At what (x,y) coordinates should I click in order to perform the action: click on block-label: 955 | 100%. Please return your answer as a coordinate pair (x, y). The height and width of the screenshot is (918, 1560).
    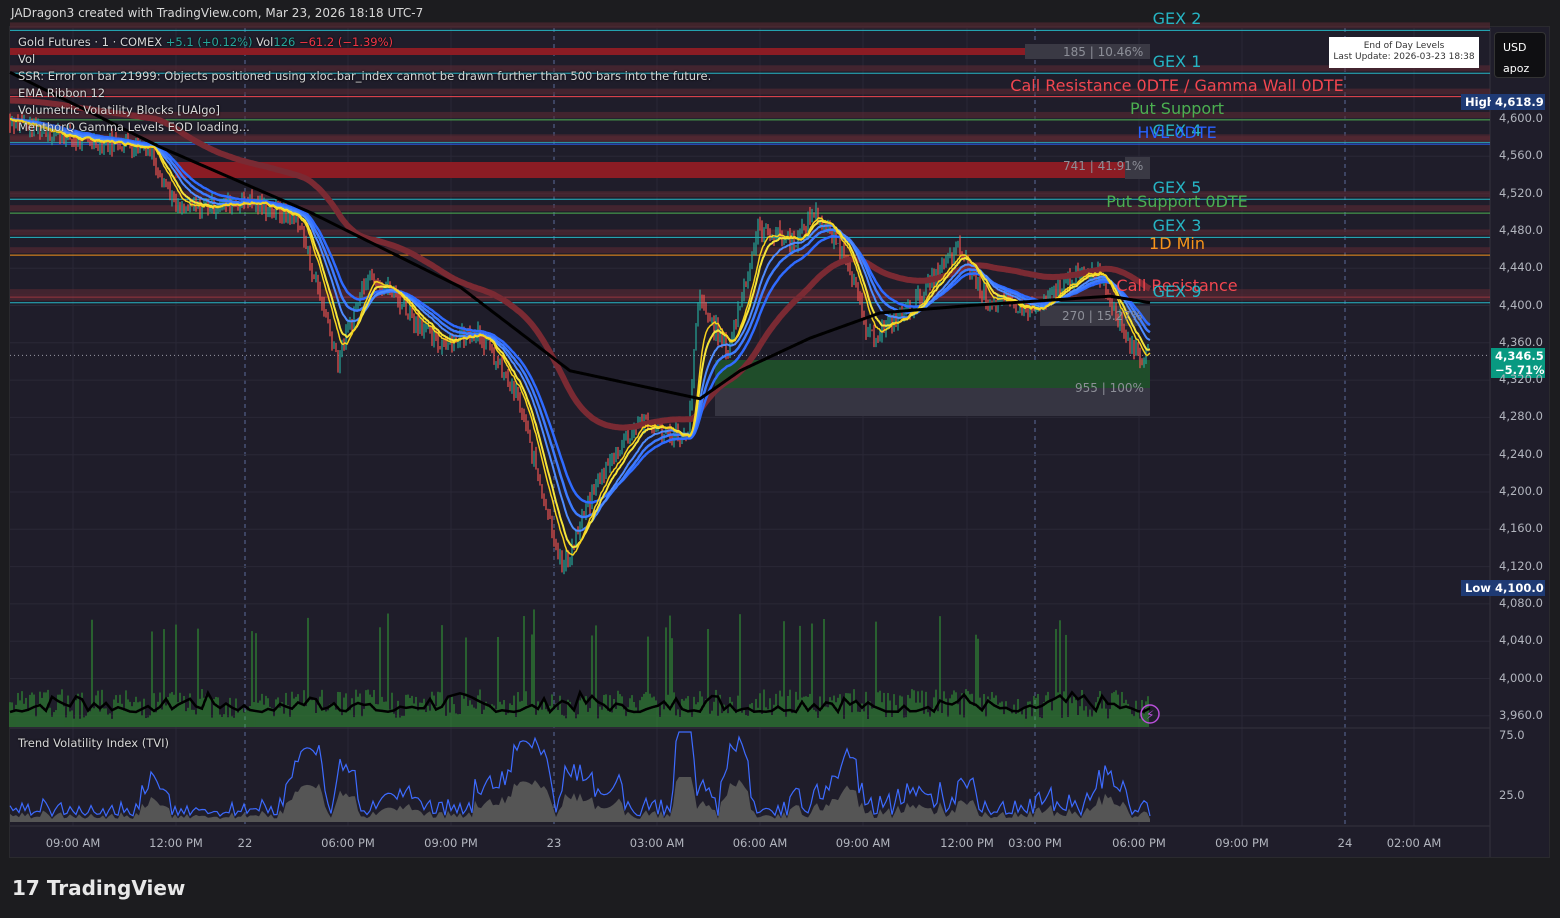
    Looking at the image, I should click on (1109, 388).